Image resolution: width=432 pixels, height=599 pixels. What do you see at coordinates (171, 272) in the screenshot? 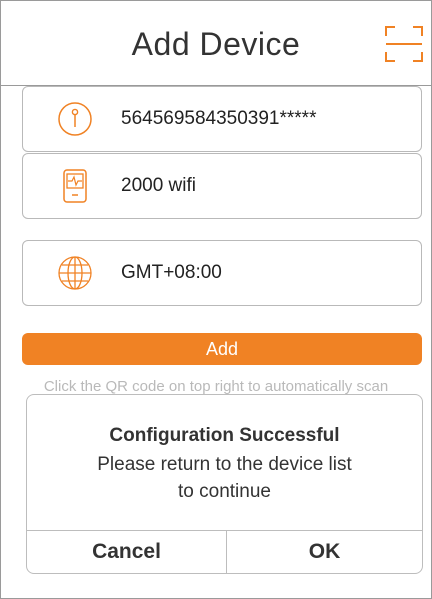
I see `timezone-value: GMT+08:00` at bounding box center [171, 272].